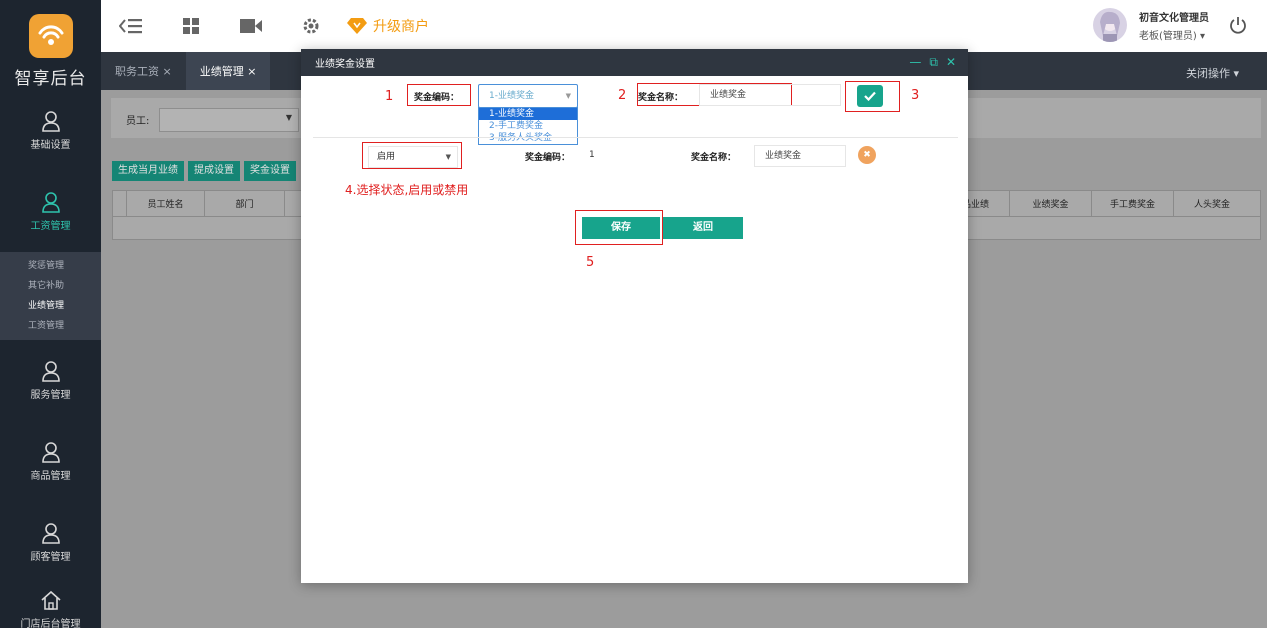  I want to click on logo-icon, so click(50, 36).